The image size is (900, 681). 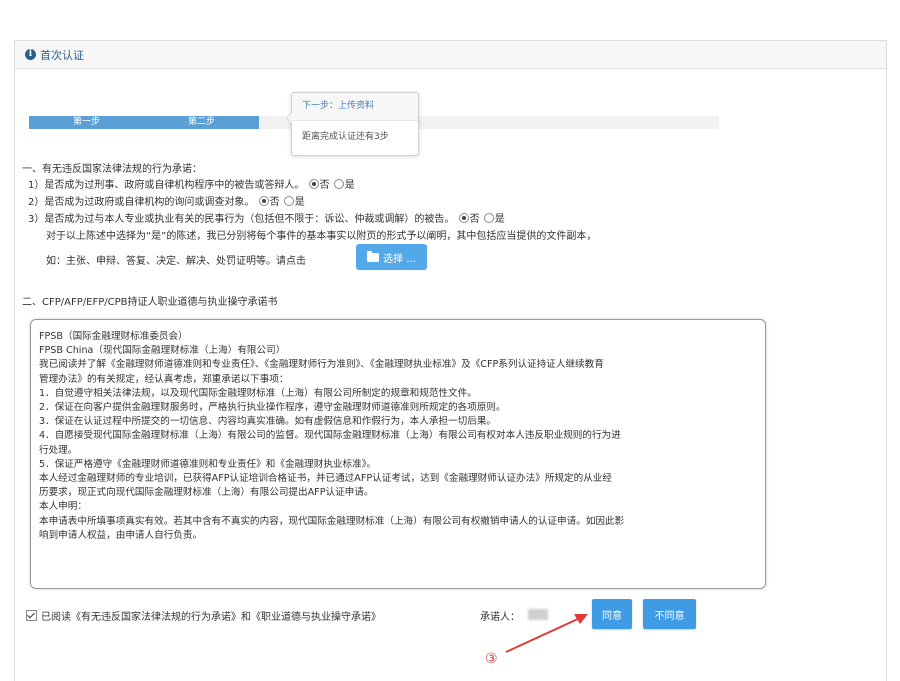 I want to click on pledge-line: 行处理。, so click(x=58, y=450).